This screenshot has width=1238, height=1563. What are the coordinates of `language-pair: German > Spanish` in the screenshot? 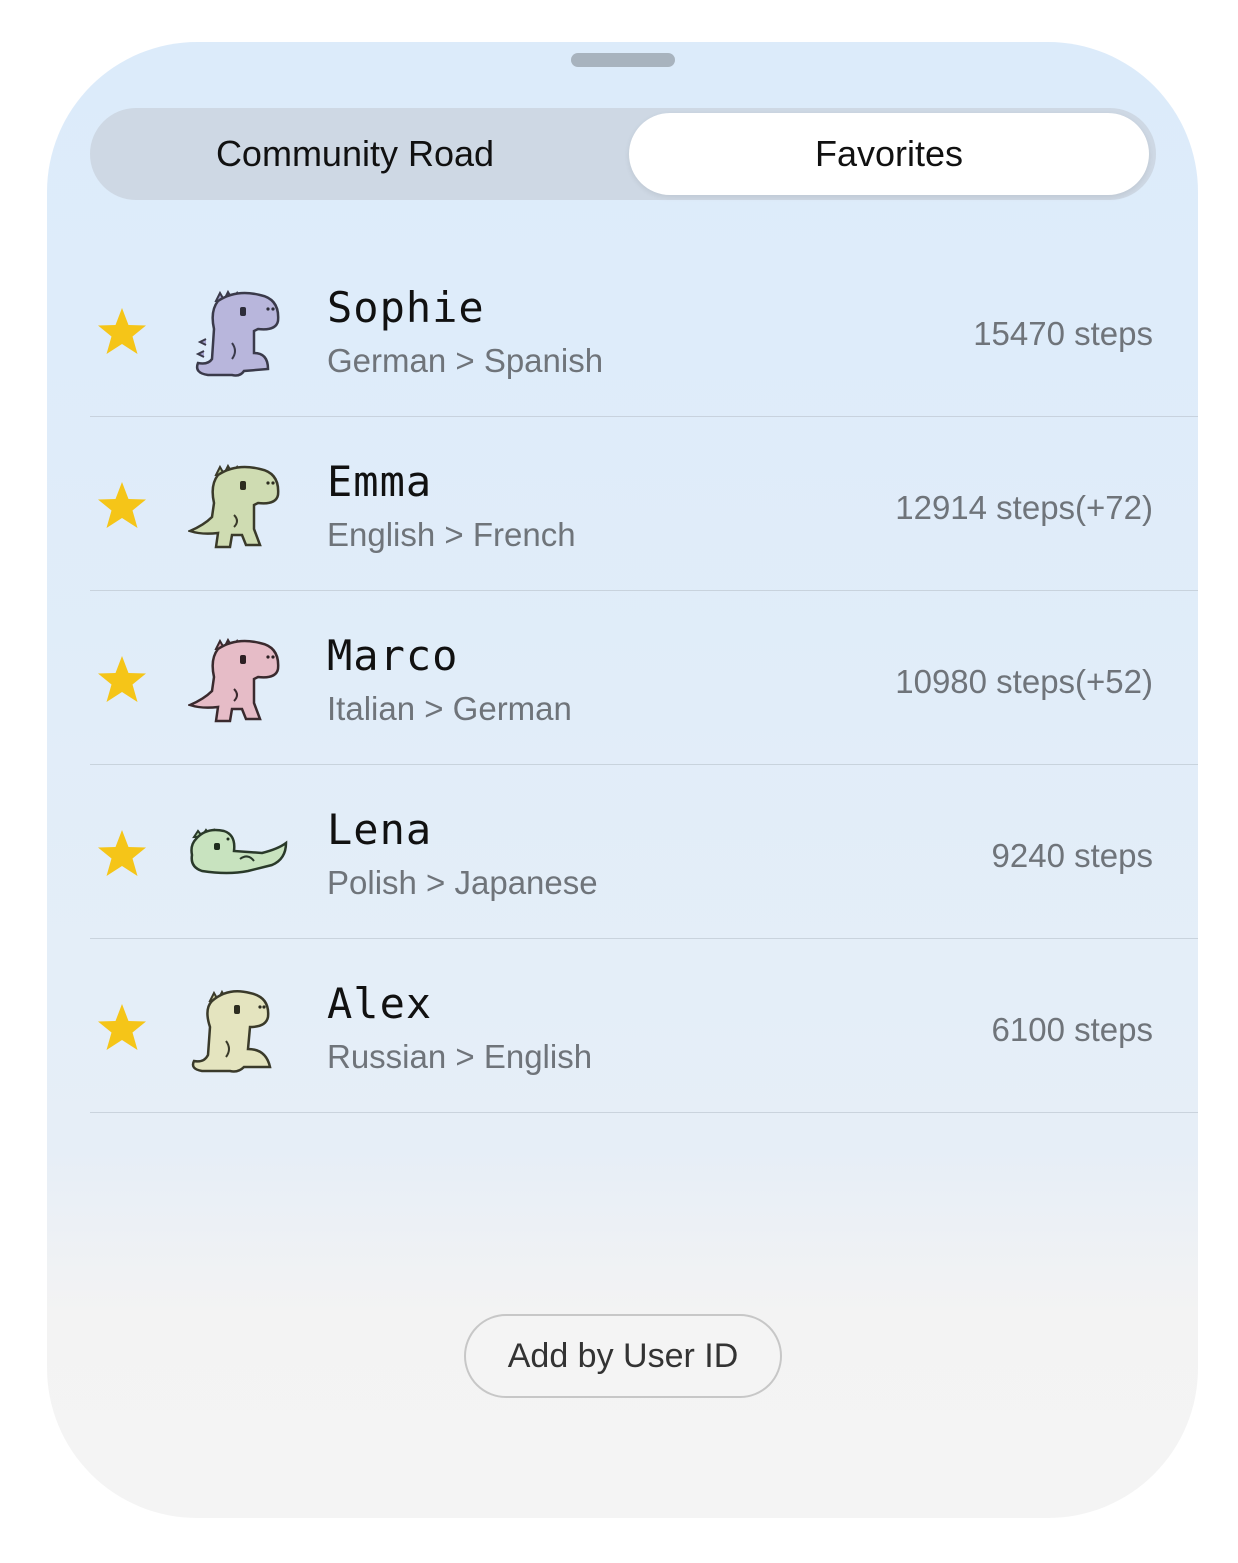 It's located at (465, 360).